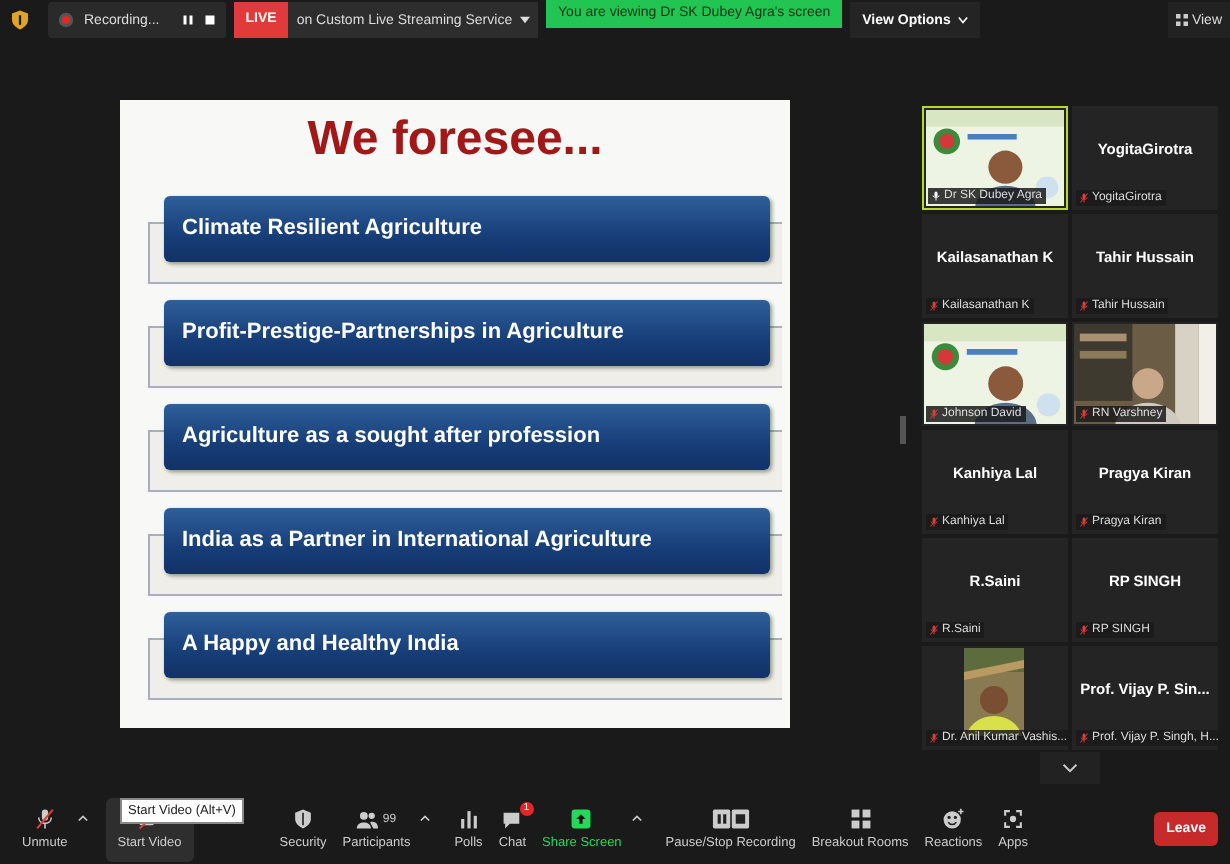 The width and height of the screenshot is (1230, 864). I want to click on speech-bubble-icon, so click(512, 819).